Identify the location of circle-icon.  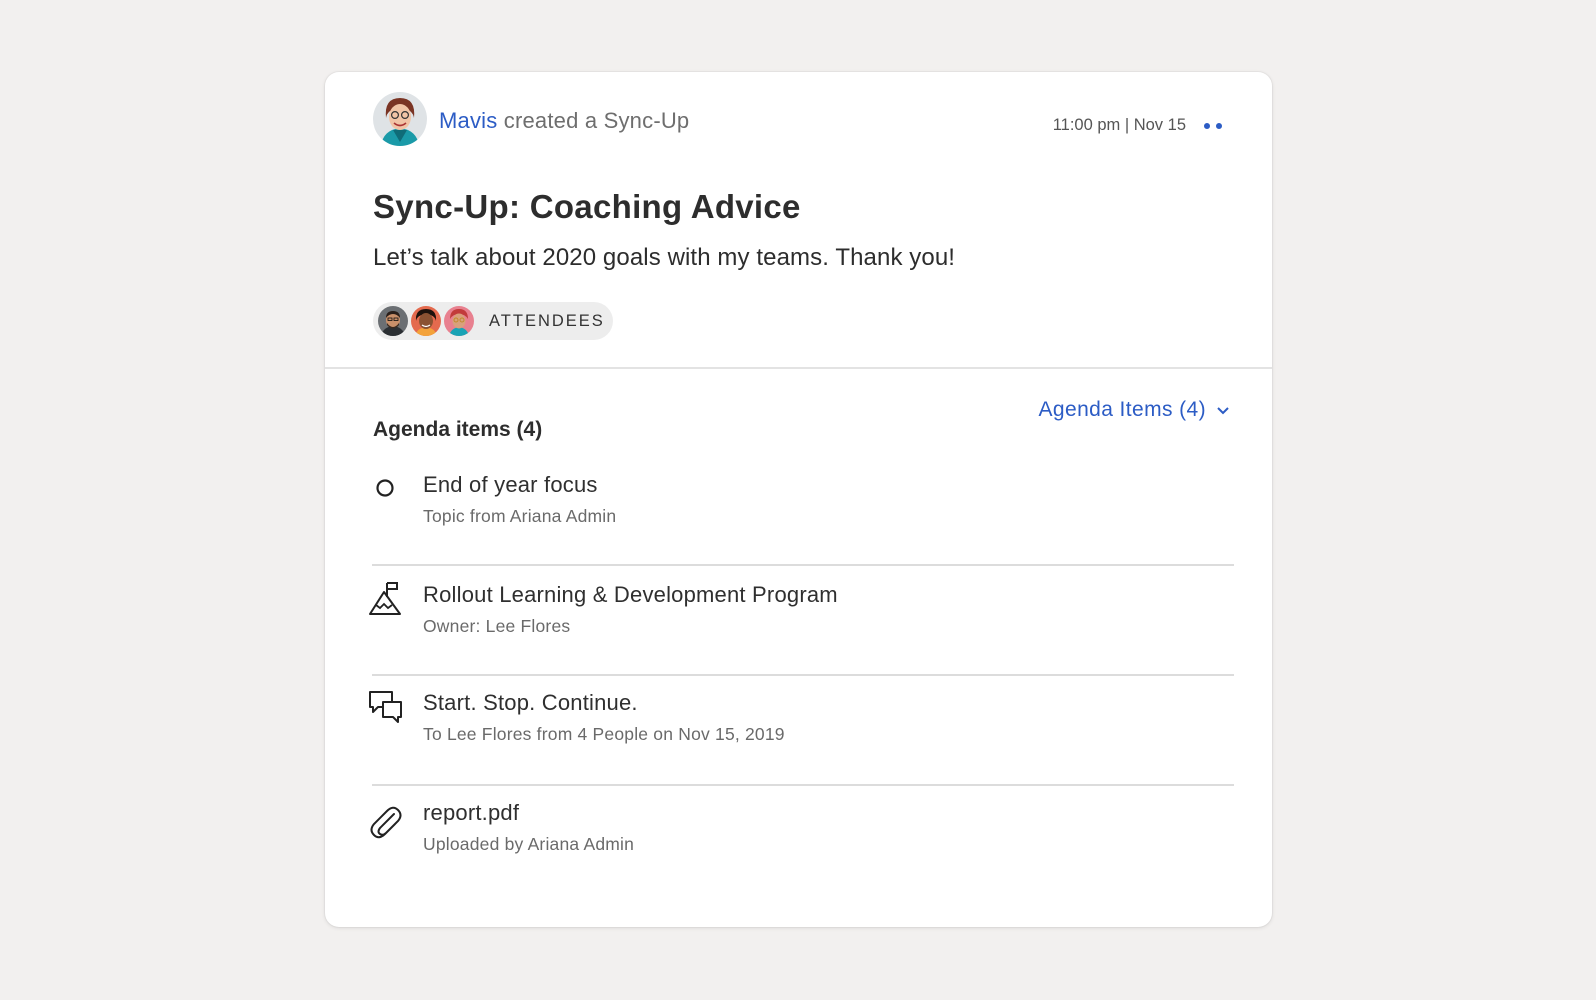
(386, 489).